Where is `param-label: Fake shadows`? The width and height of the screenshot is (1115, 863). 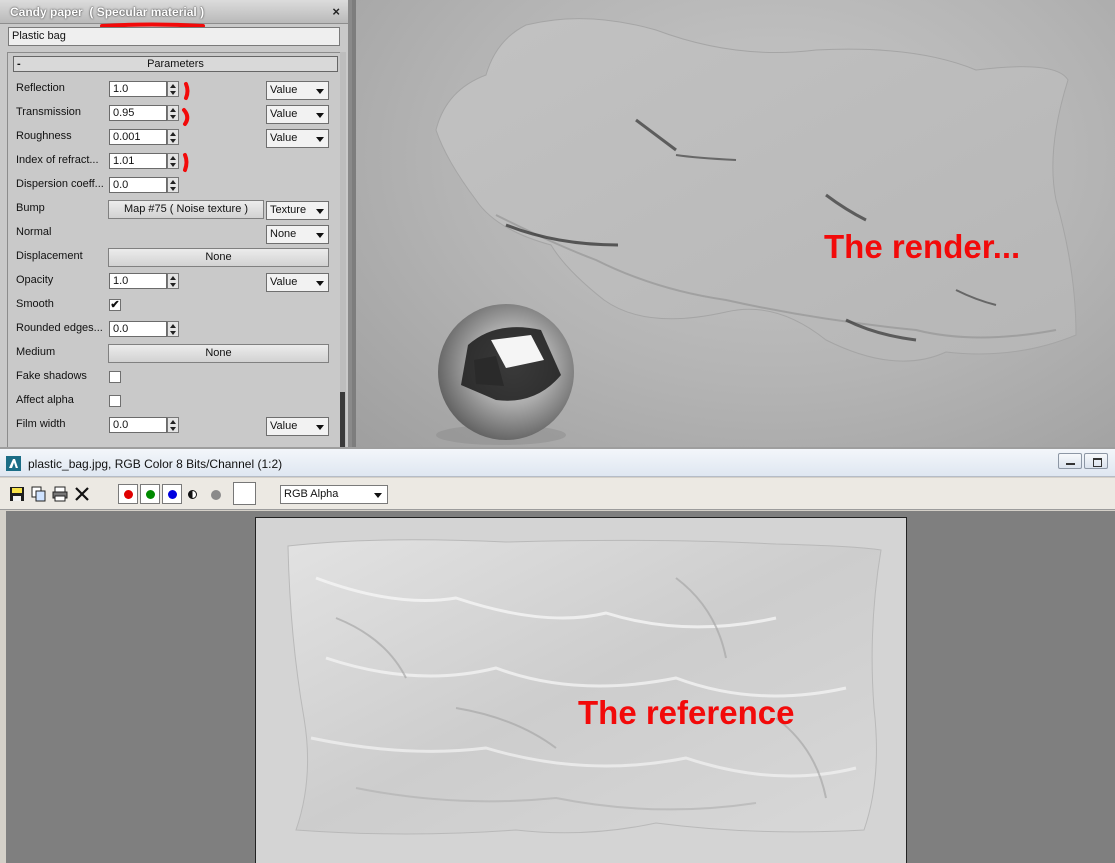
param-label: Fake shadows is located at coordinates (51, 376).